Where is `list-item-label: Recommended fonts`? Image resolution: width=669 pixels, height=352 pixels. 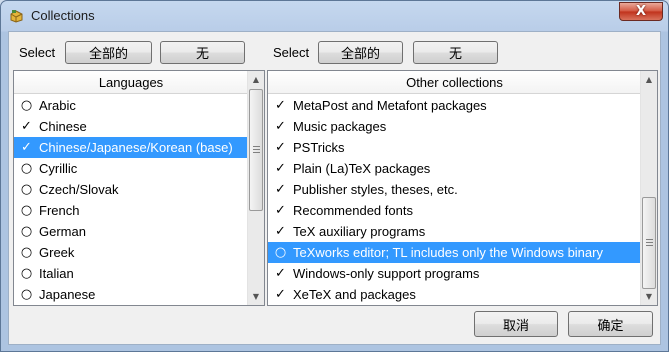 list-item-label: Recommended fonts is located at coordinates (353, 210).